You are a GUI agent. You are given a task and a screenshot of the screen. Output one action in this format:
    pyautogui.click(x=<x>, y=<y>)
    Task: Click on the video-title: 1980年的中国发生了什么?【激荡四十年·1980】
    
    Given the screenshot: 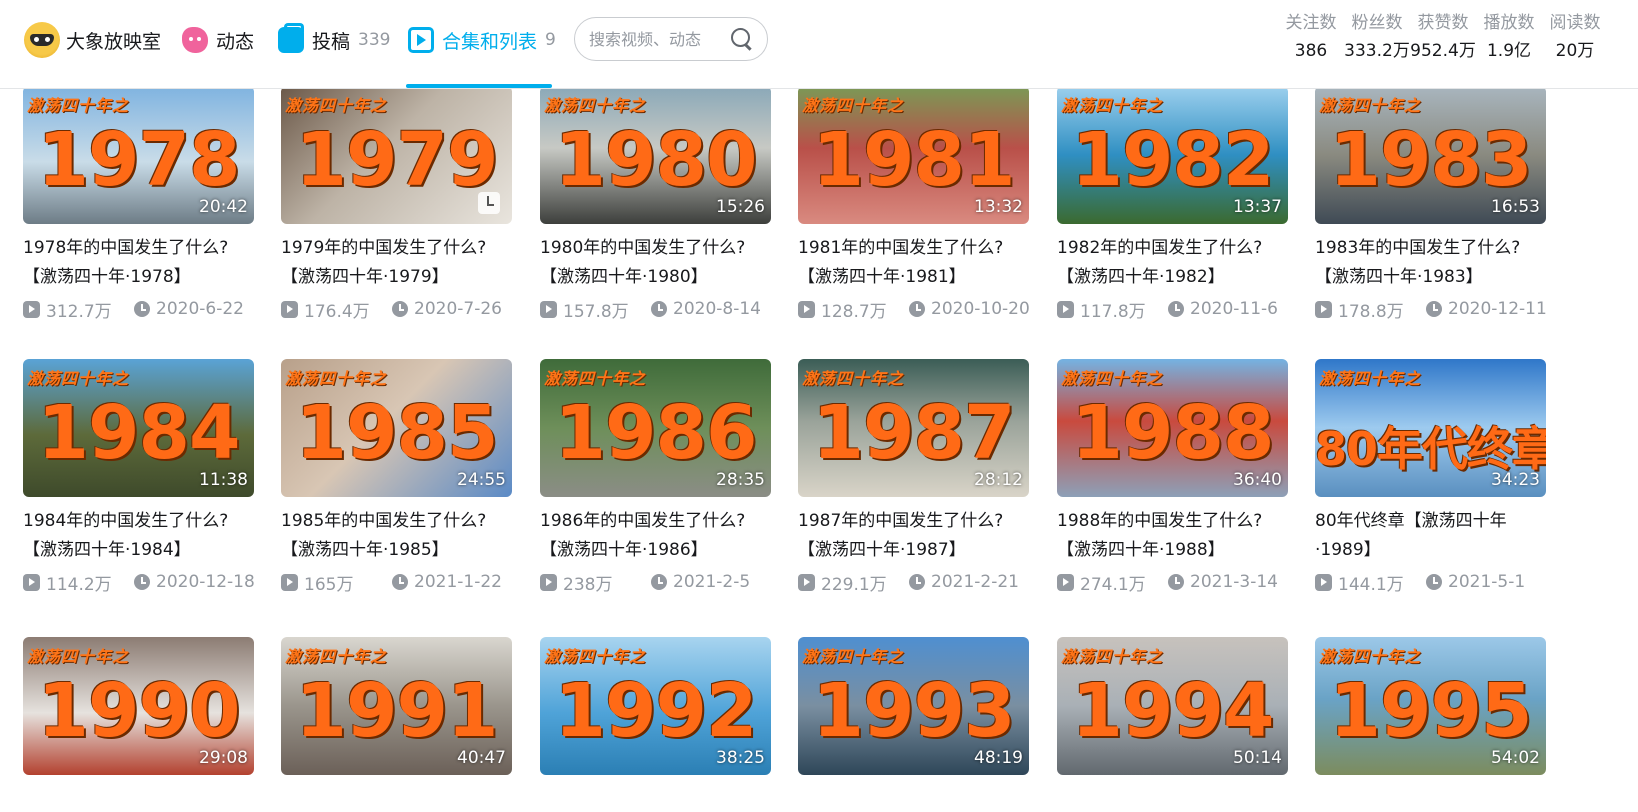 What is the action you would take?
    pyautogui.click(x=655, y=263)
    